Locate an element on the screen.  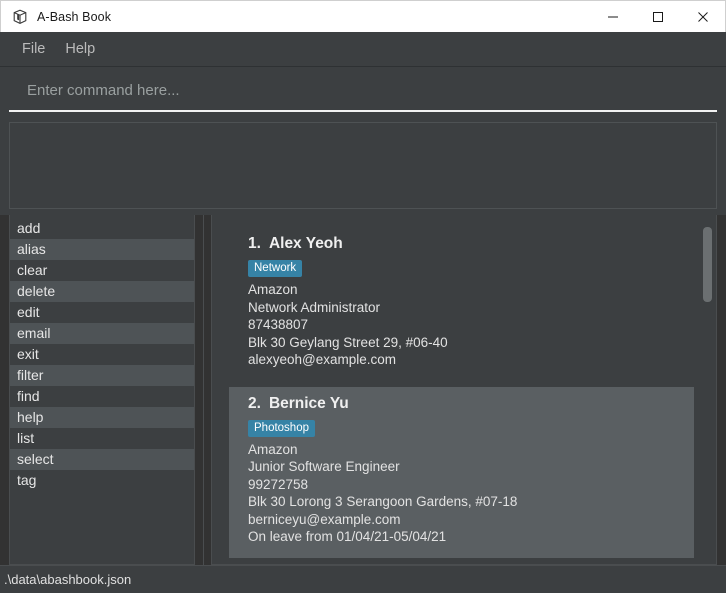
contact-list-scrollbar-thumb is located at coordinates (707, 264).